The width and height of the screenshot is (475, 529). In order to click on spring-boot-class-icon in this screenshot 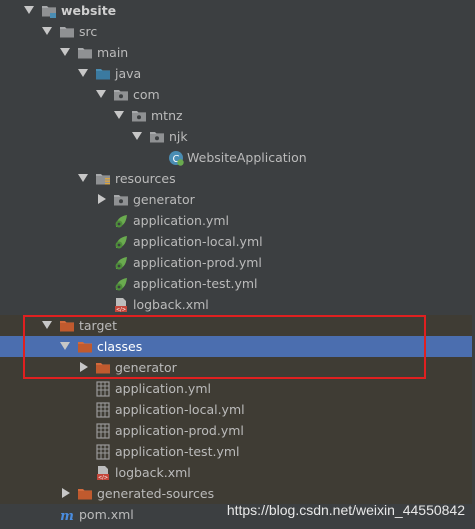, I will do `click(176, 158)`.